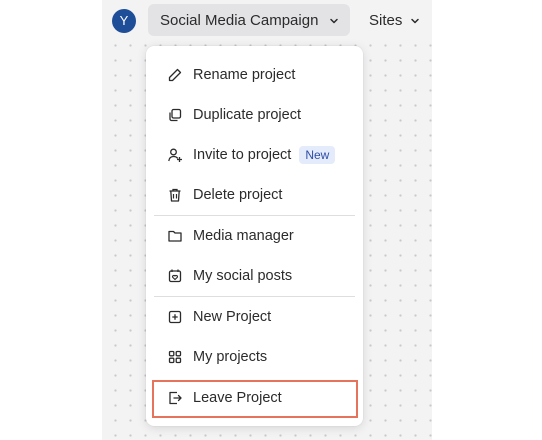 The height and width of the screenshot is (440, 542). Describe the element at coordinates (255, 399) in the screenshot. I see `leave-project-highlight` at that location.